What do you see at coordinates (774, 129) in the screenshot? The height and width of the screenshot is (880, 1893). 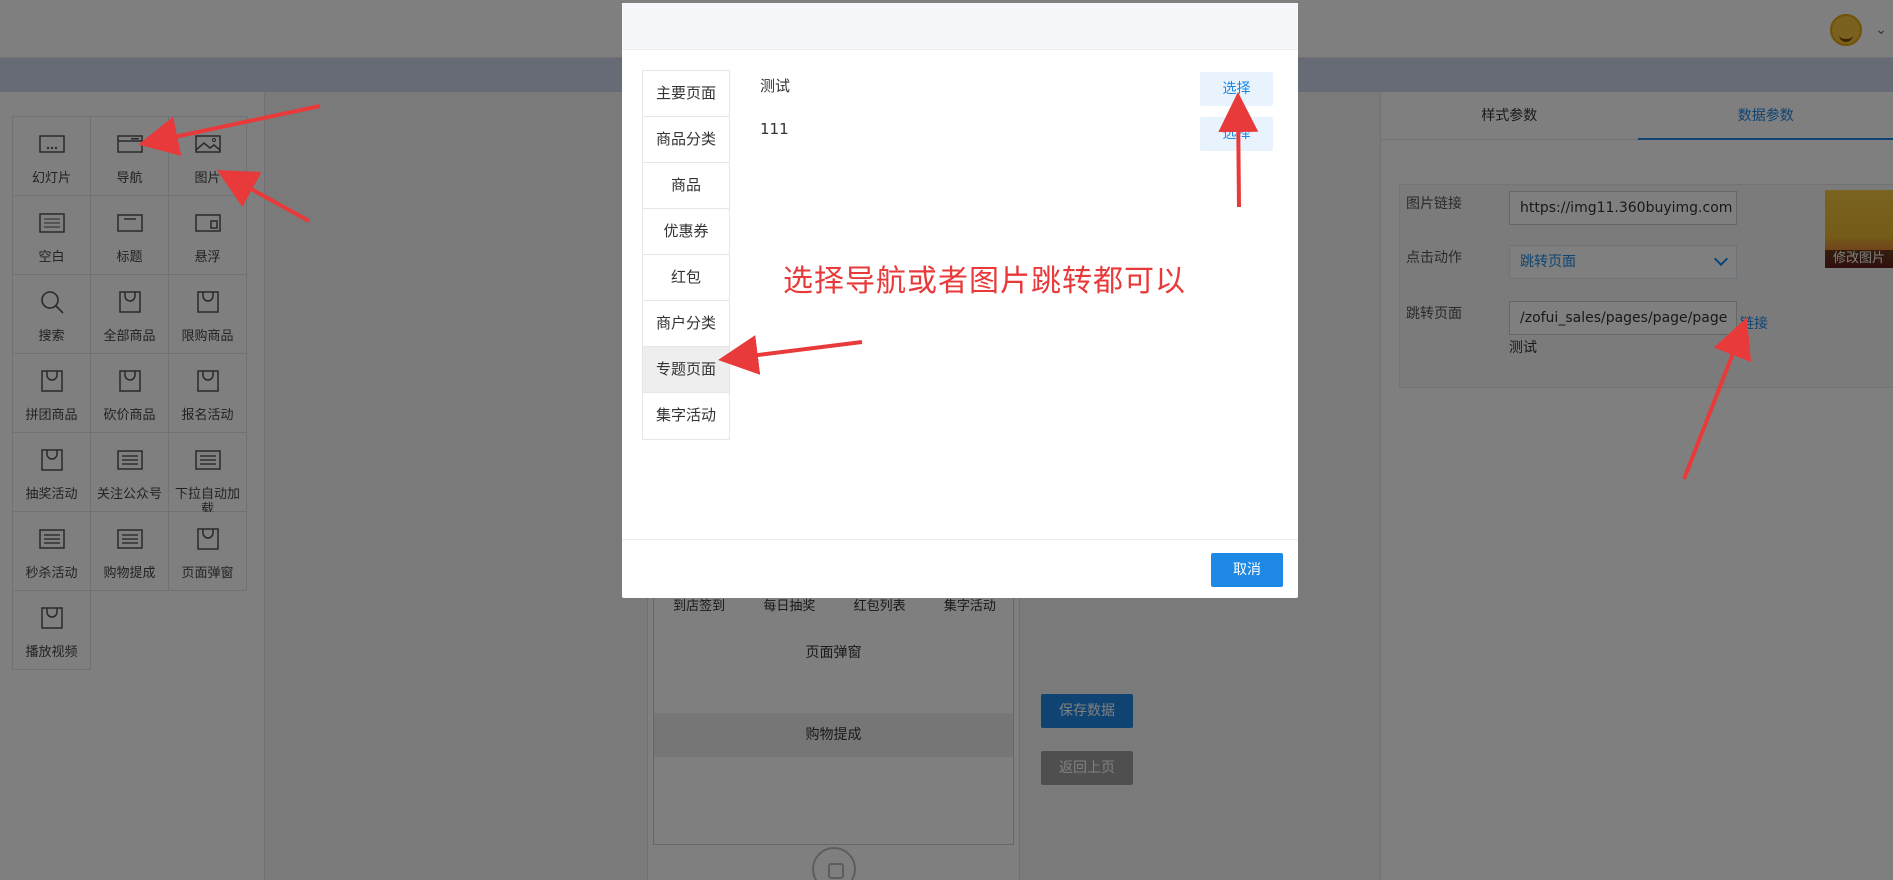 I see `result-item-name: 111` at bounding box center [774, 129].